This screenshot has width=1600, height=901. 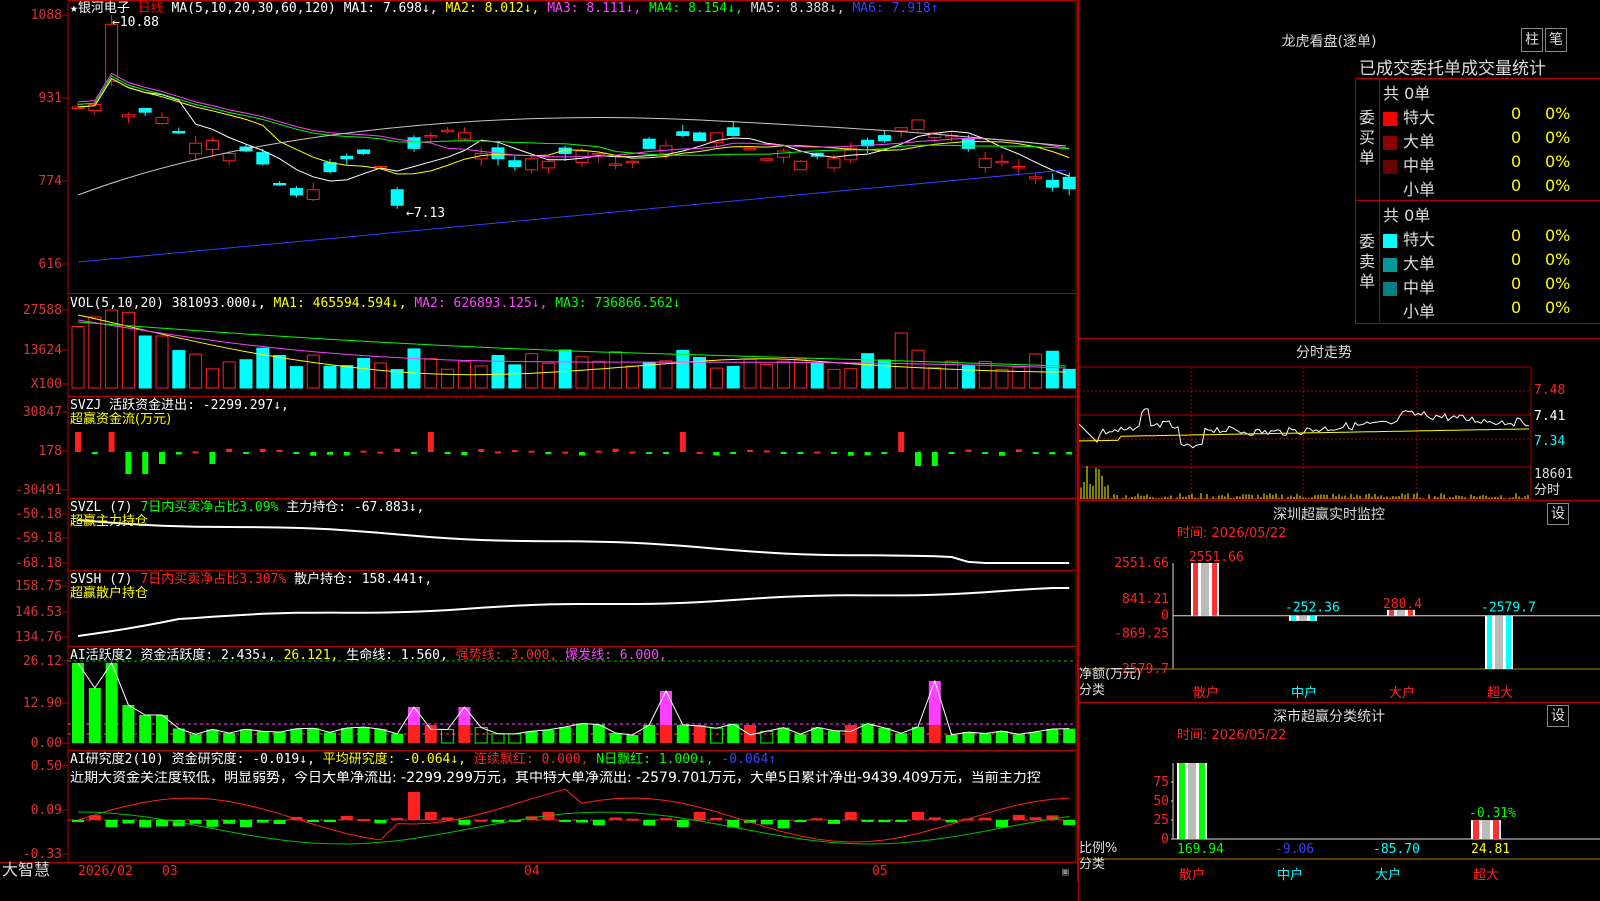 What do you see at coordinates (429, 213) in the screenshot?
I see `low-mark-value: 7.13` at bounding box center [429, 213].